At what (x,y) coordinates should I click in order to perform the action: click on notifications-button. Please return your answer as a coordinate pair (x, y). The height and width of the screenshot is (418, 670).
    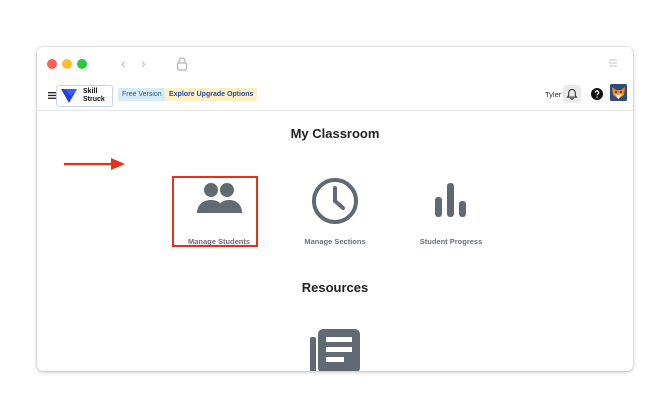
    Looking at the image, I should click on (572, 94).